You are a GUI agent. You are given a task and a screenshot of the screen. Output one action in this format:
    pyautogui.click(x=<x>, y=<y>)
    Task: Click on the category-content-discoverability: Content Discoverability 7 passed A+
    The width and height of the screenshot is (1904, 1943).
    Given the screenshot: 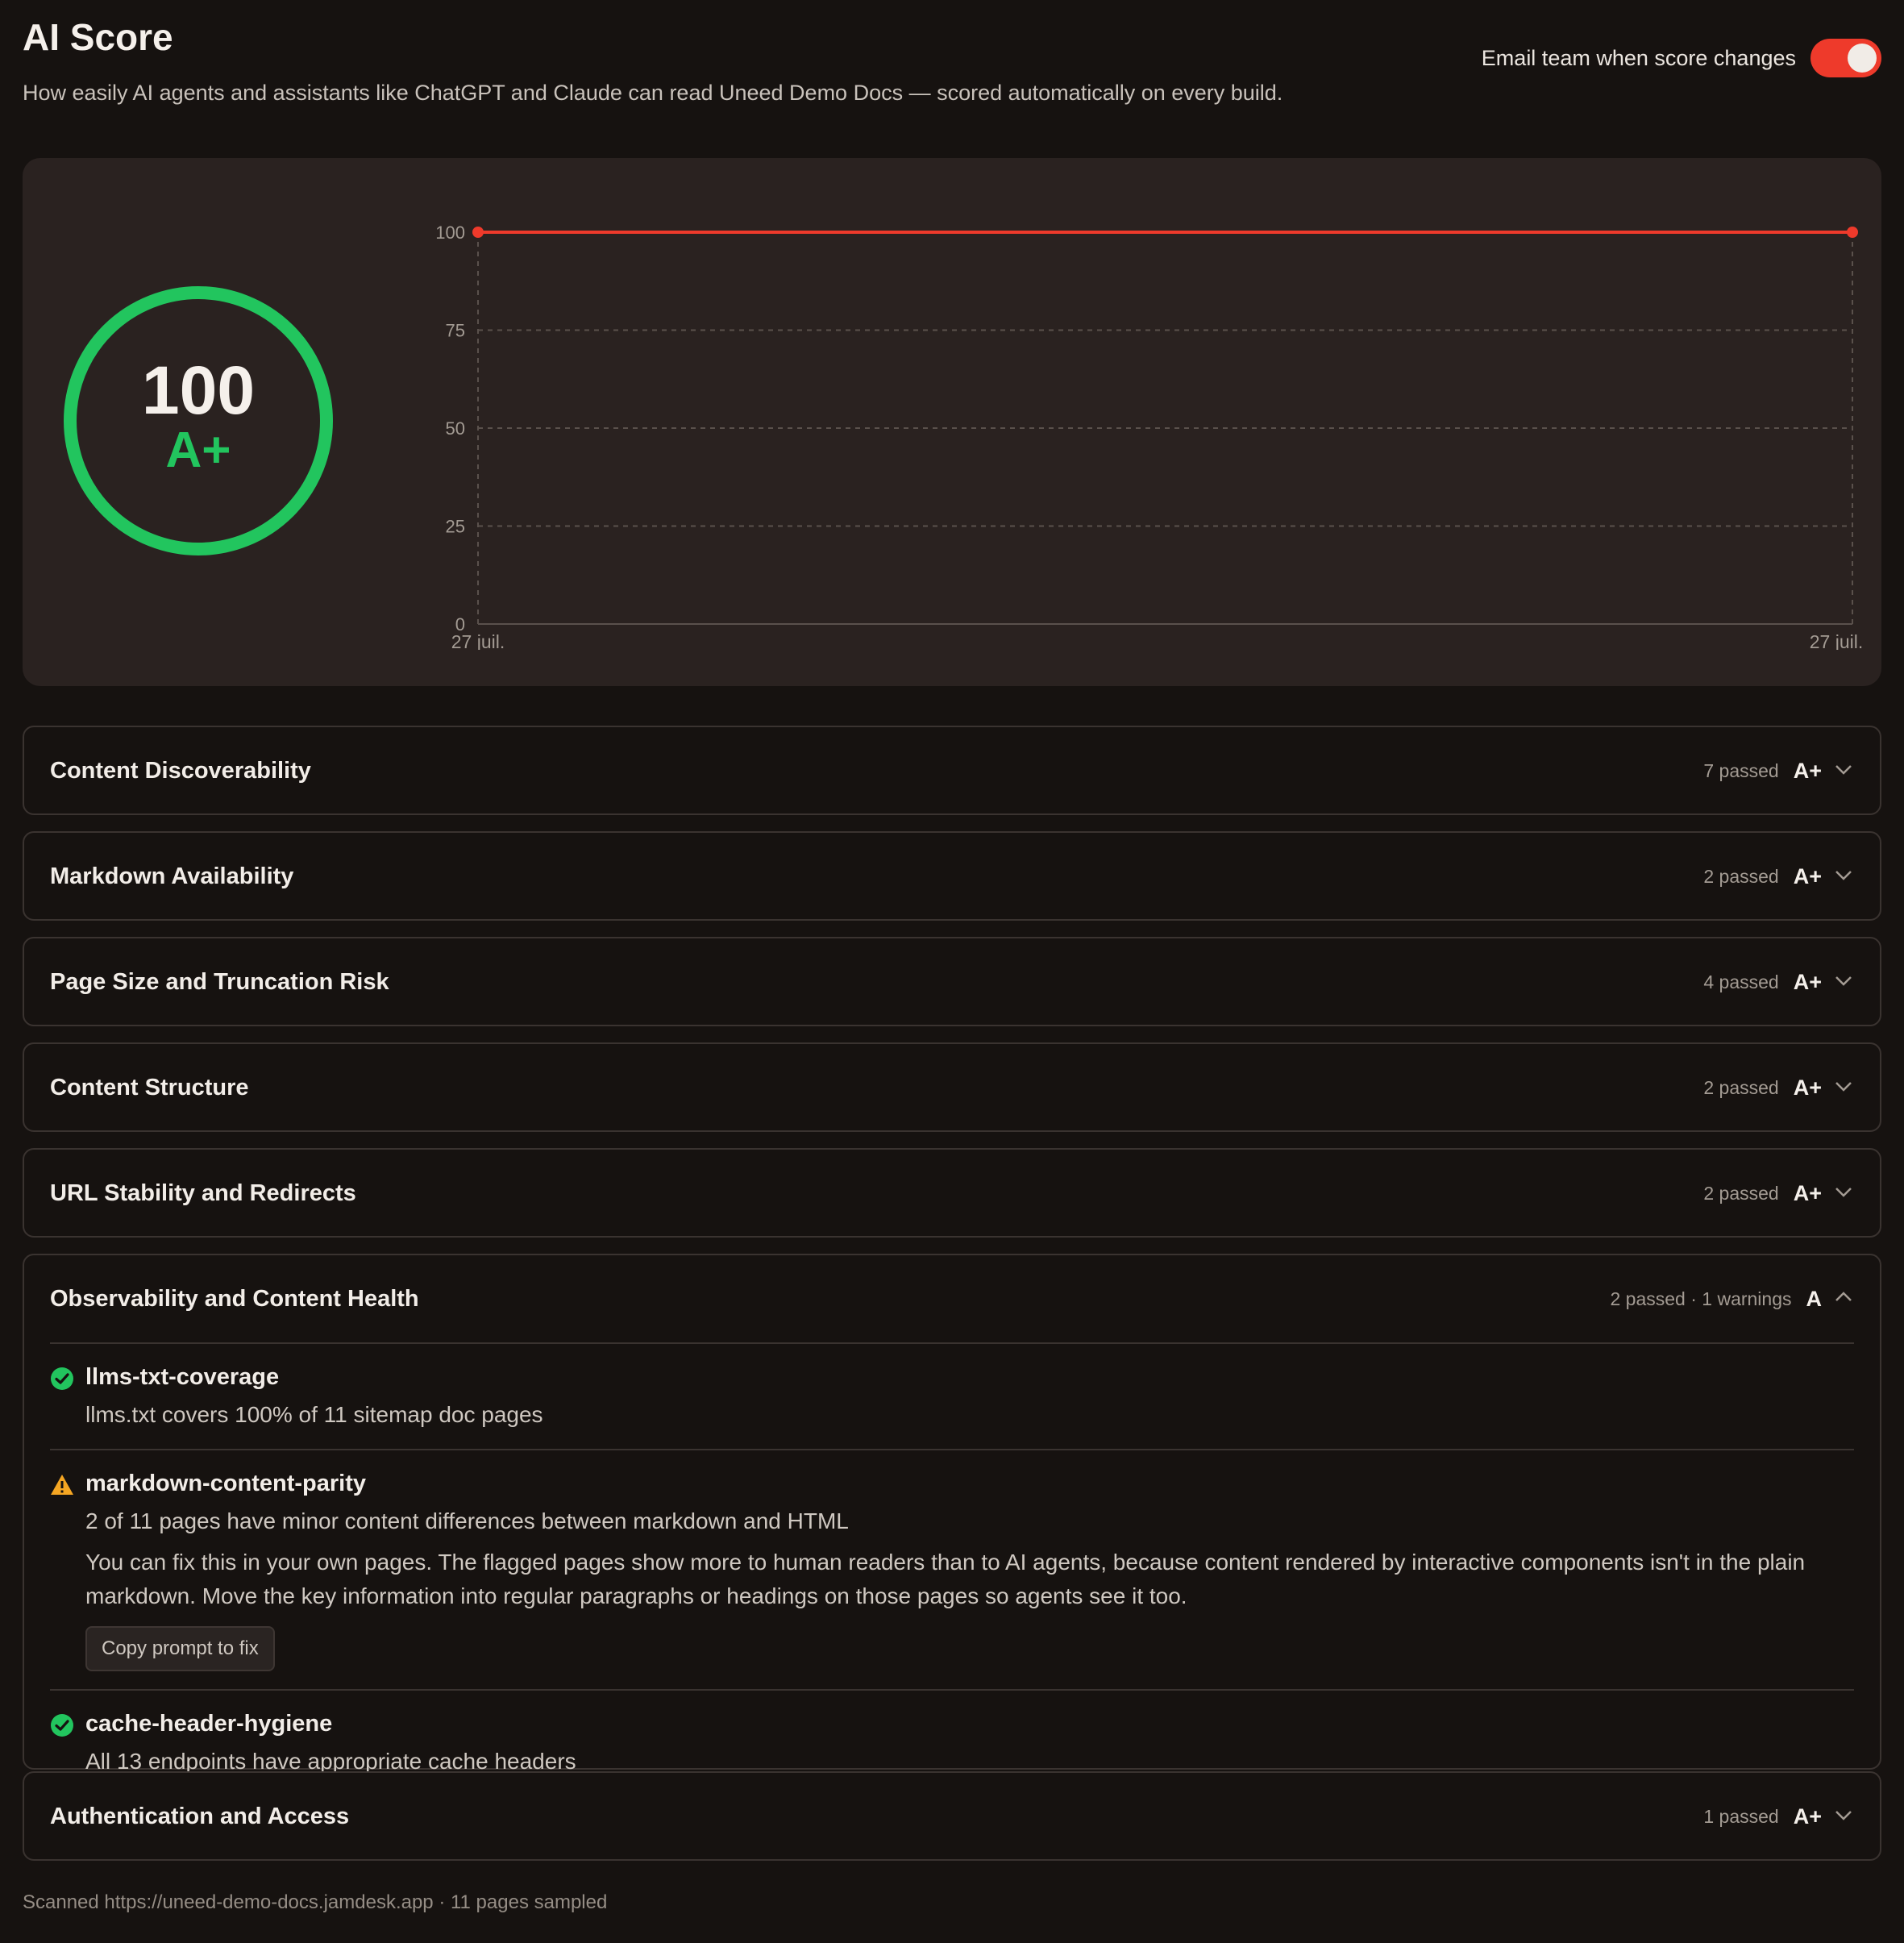 What is the action you would take?
    pyautogui.click(x=952, y=770)
    